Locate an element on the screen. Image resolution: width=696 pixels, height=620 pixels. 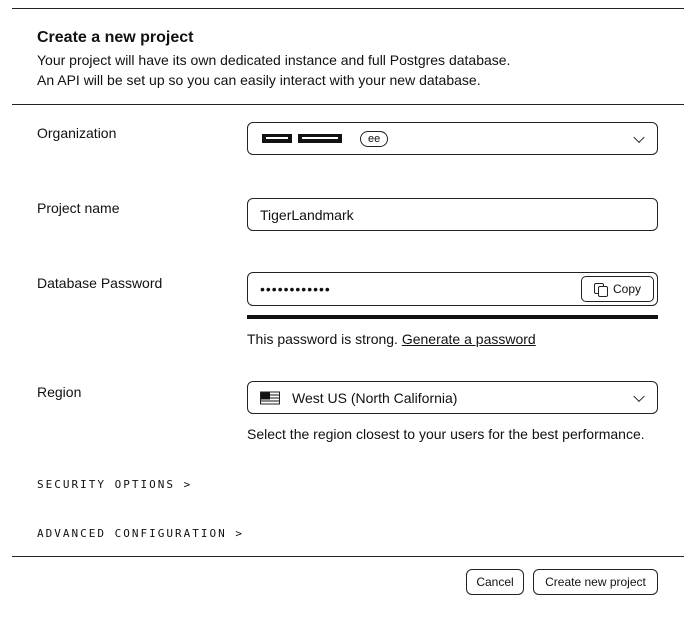
copy-password-button: Copy is located at coordinates (617, 289).